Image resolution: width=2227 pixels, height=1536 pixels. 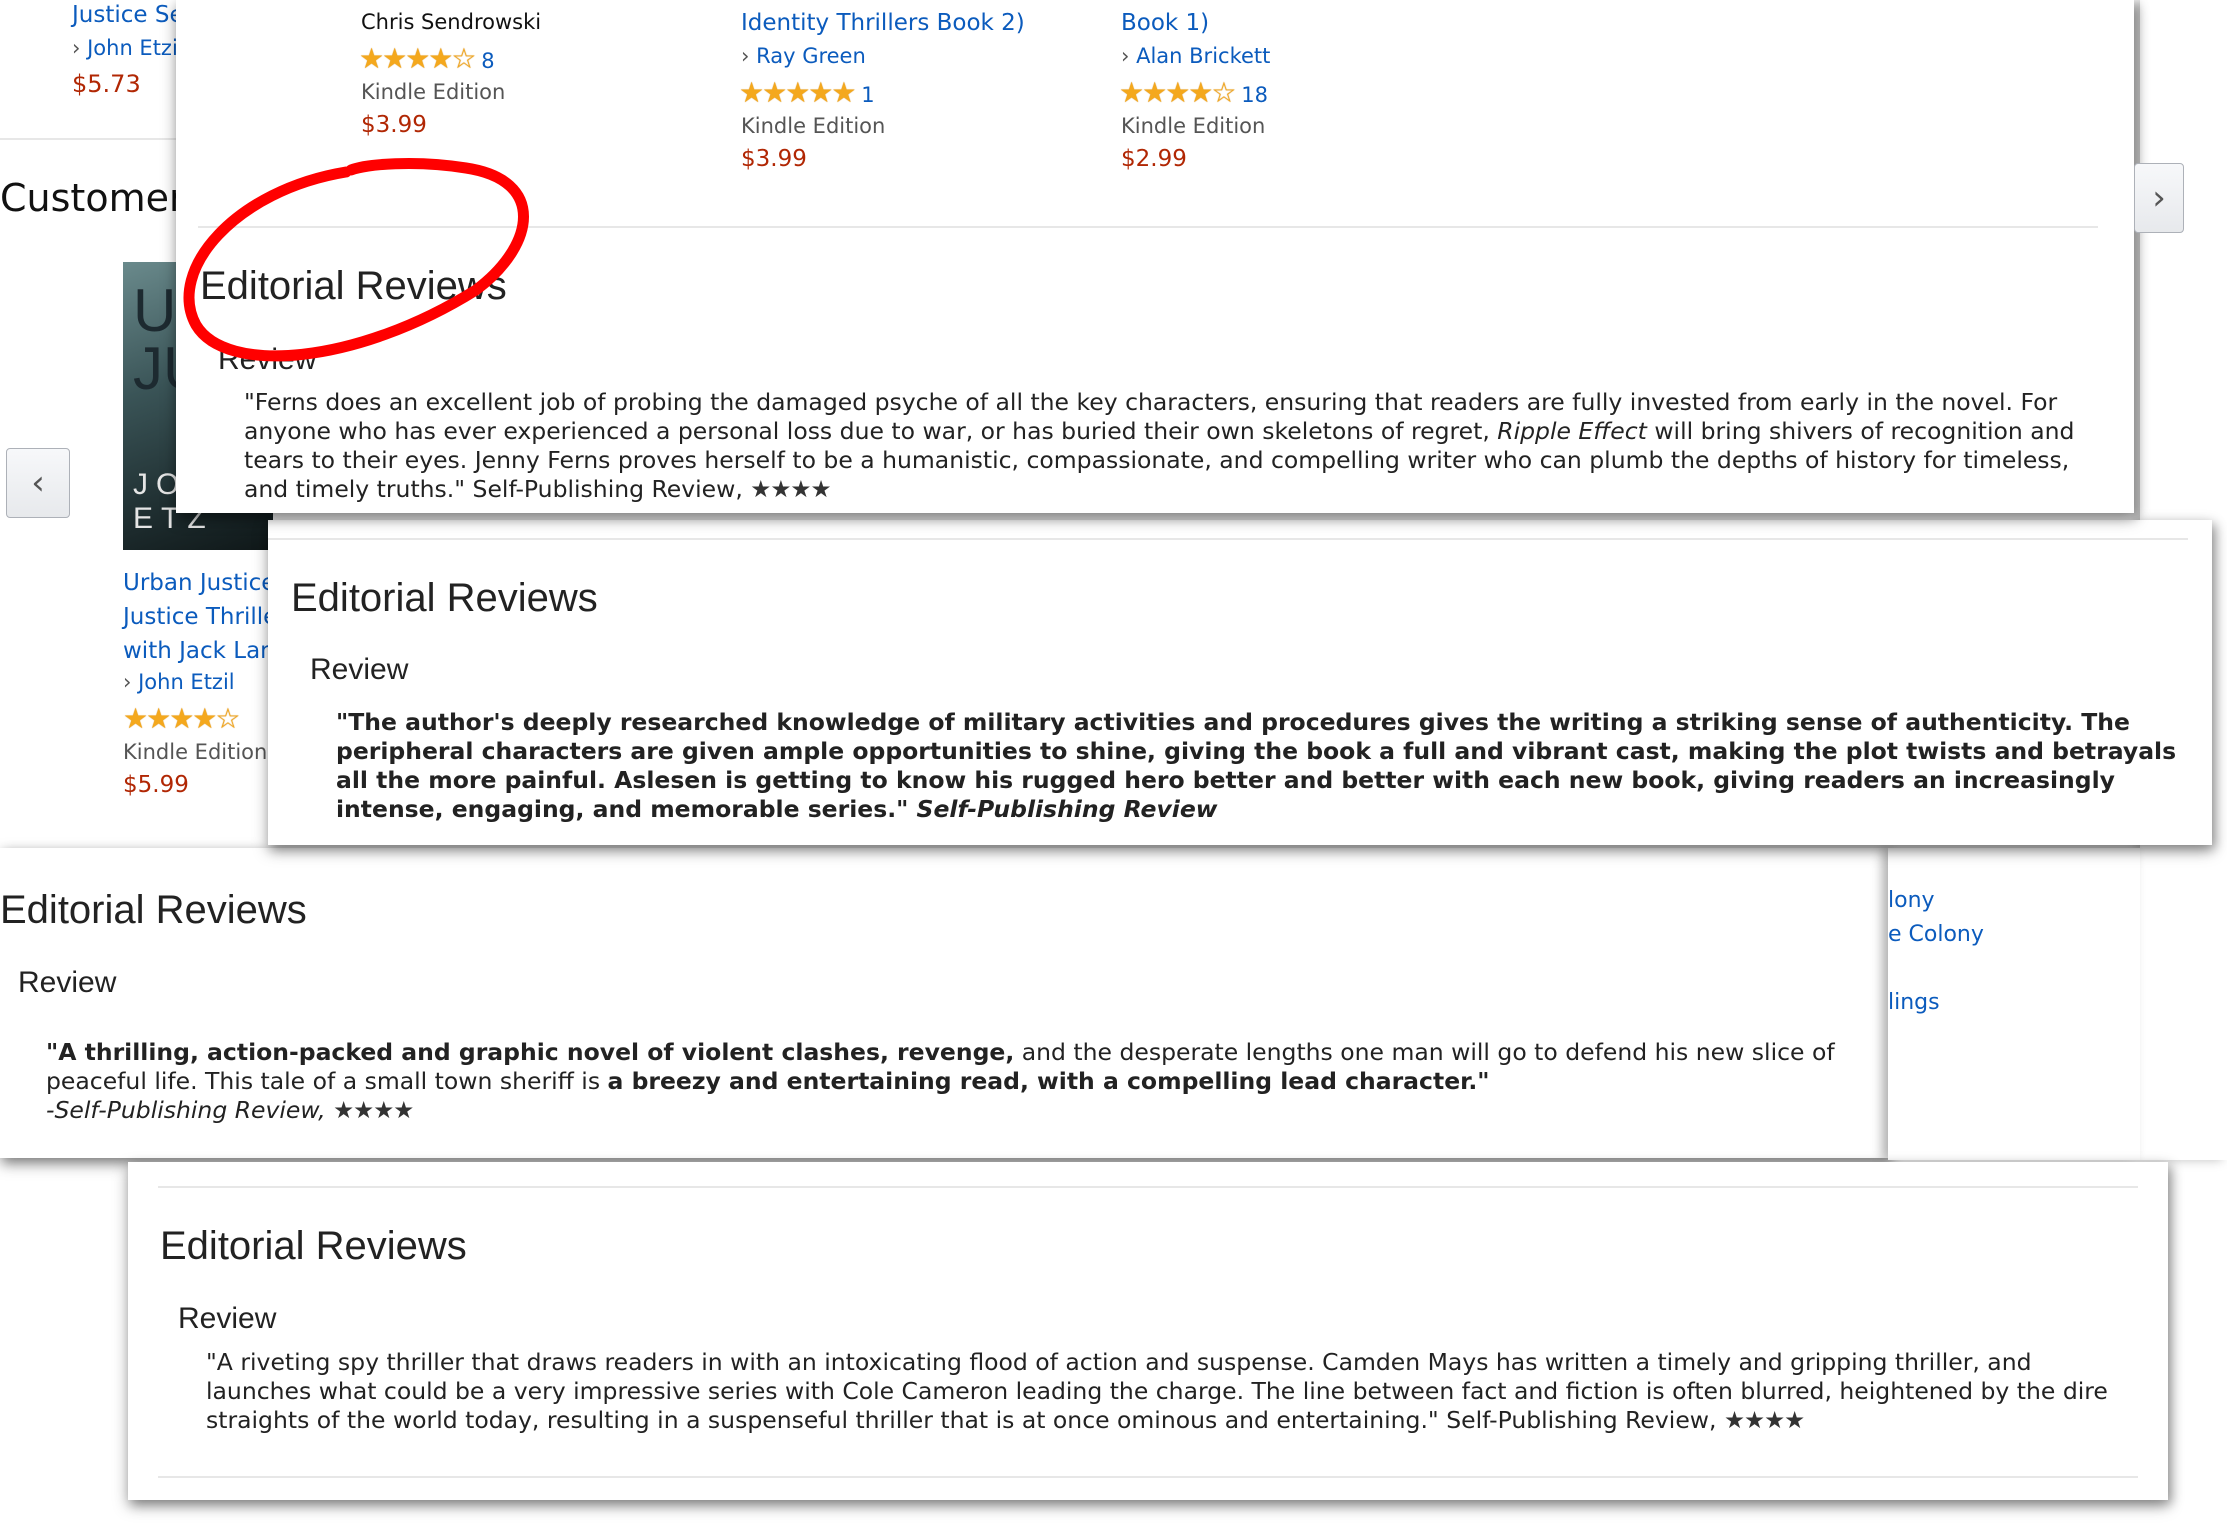 I want to click on section-heading-customers: Customers, so click(x=102, y=198).